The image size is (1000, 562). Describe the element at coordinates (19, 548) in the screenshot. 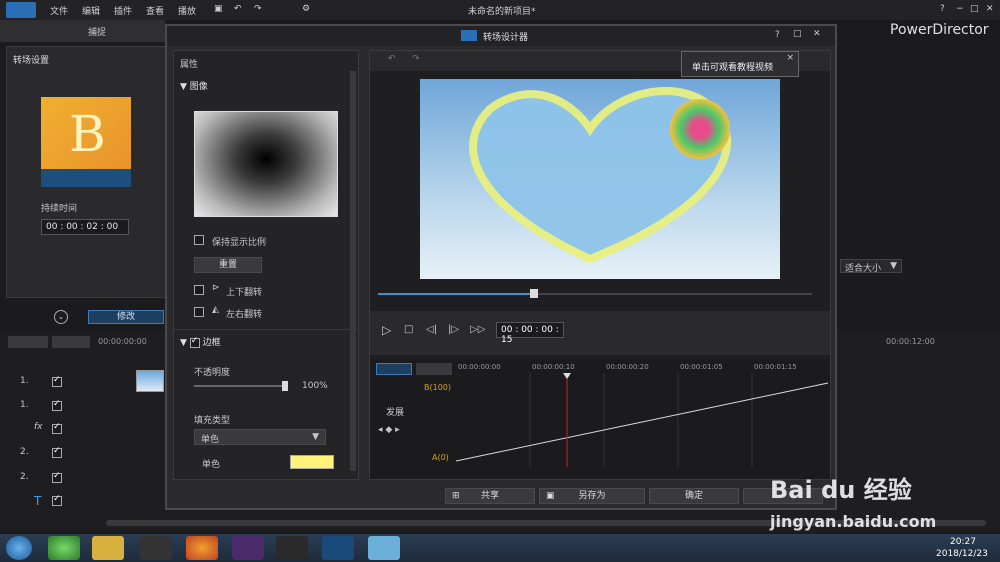

I see `start-button` at that location.